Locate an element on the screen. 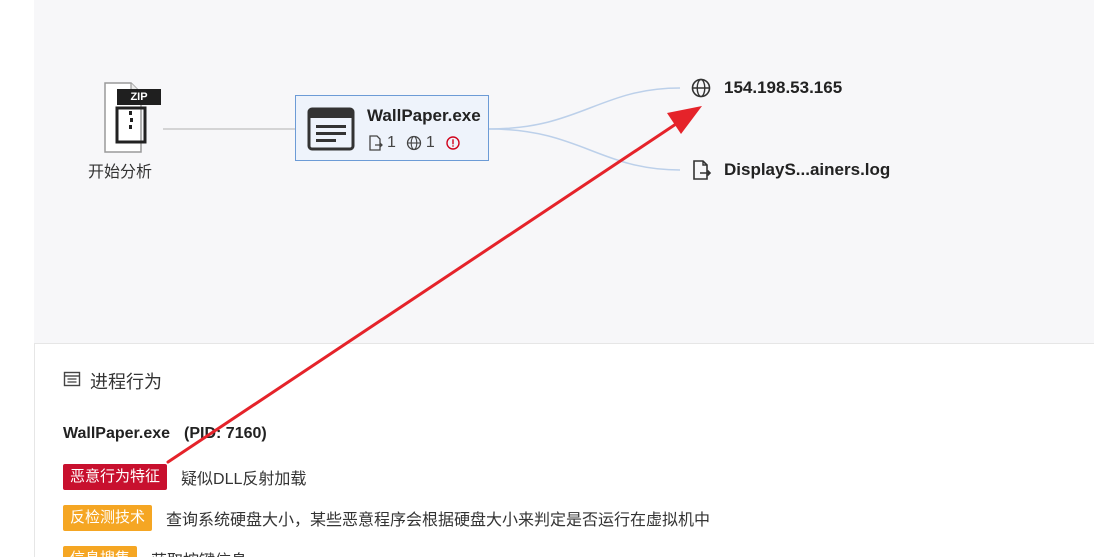 The height and width of the screenshot is (557, 1094). graph-links is located at coordinates (422, 129).